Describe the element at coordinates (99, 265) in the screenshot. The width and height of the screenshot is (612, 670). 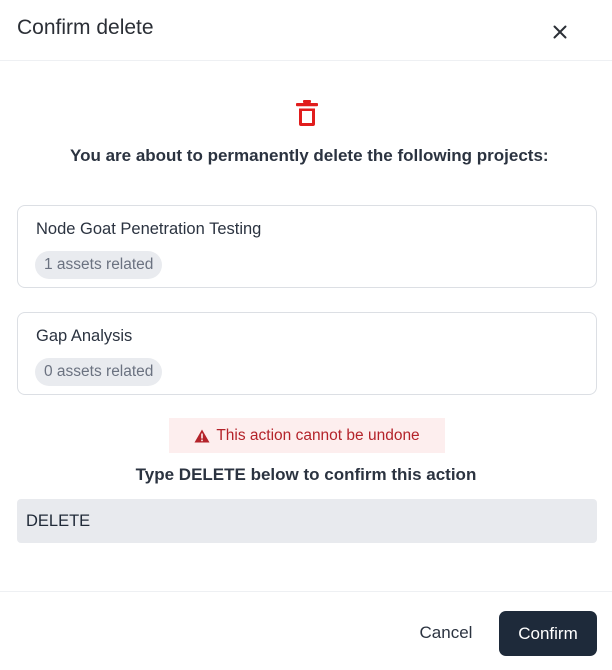
I see `assets-badge: 1 assets related` at that location.